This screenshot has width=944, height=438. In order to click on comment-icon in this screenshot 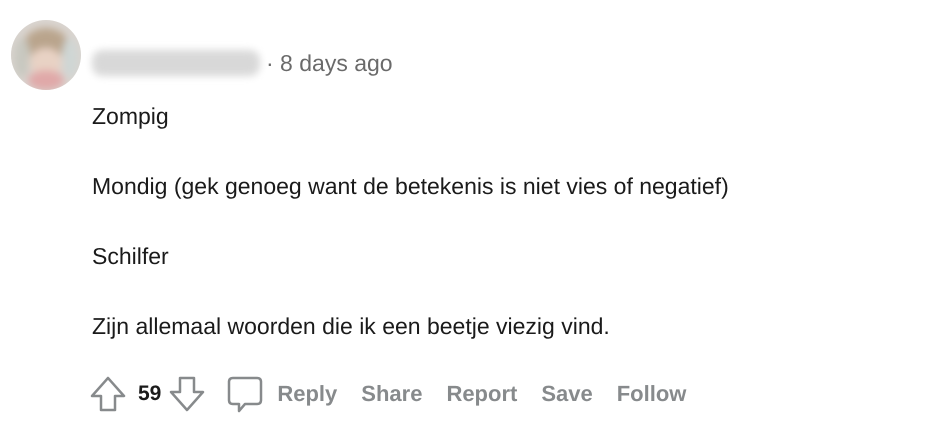, I will do `click(245, 394)`.